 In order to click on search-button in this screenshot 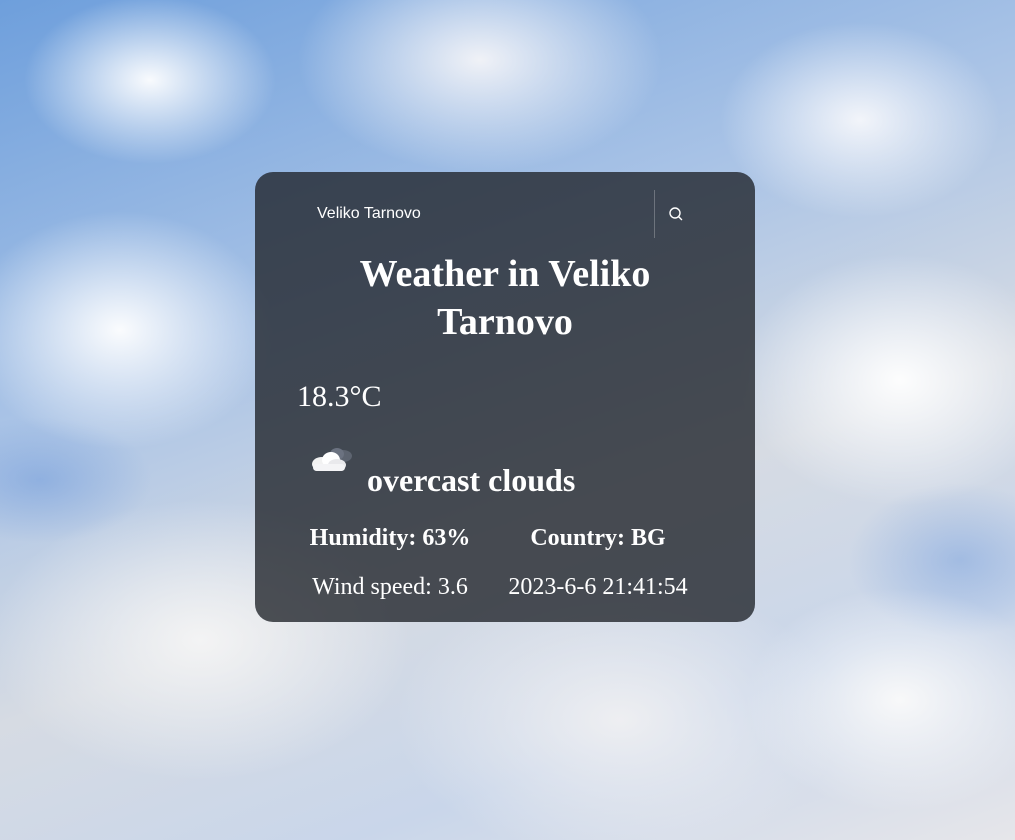, I will do `click(676, 214)`.